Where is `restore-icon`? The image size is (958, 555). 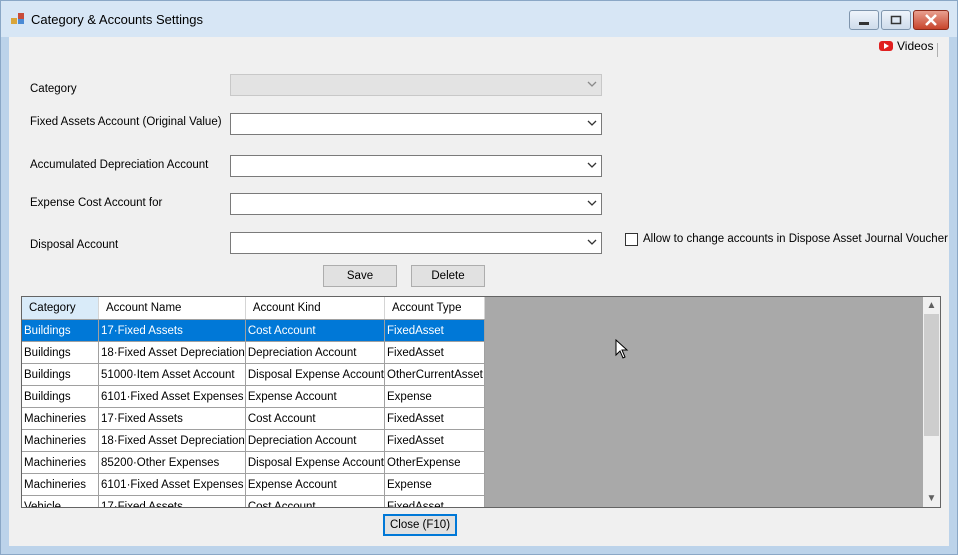
restore-icon is located at coordinates (896, 20).